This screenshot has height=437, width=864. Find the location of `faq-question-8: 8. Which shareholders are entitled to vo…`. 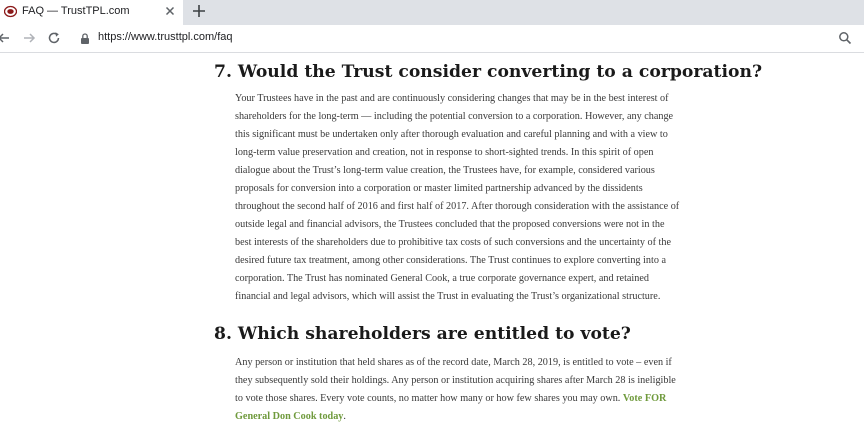

faq-question-8: 8. Which shareholders are entitled to vo… is located at coordinates (422, 334).